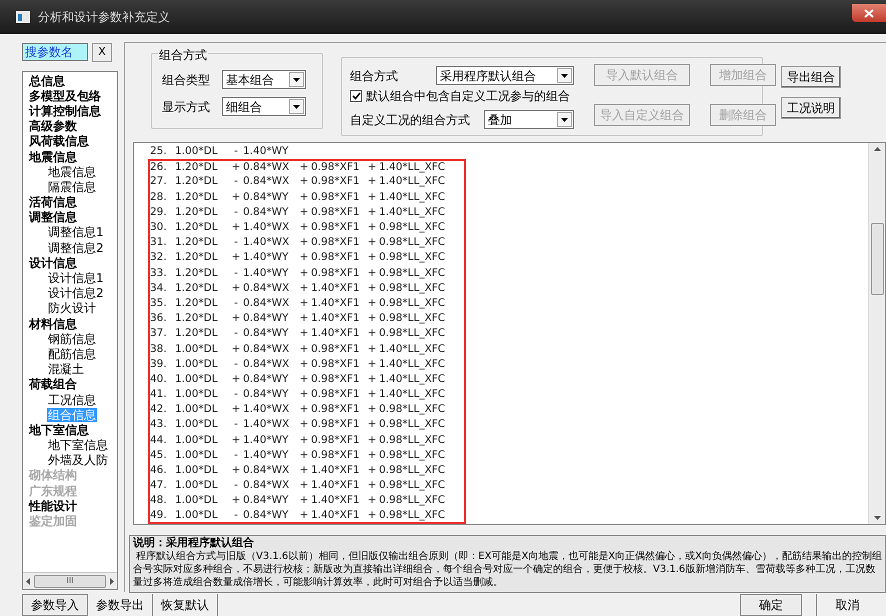 This screenshot has height=616, width=886. Describe the element at coordinates (159, 288) in the screenshot. I see `combination-term: 34.` at that location.